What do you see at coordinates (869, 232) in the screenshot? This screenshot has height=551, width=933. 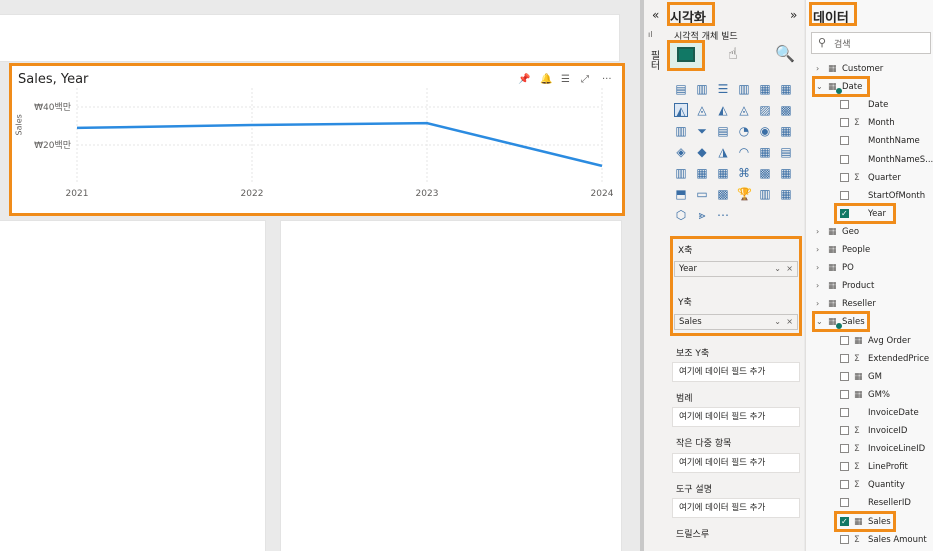 I see `table-geo: › ▦ Geo` at bounding box center [869, 232].